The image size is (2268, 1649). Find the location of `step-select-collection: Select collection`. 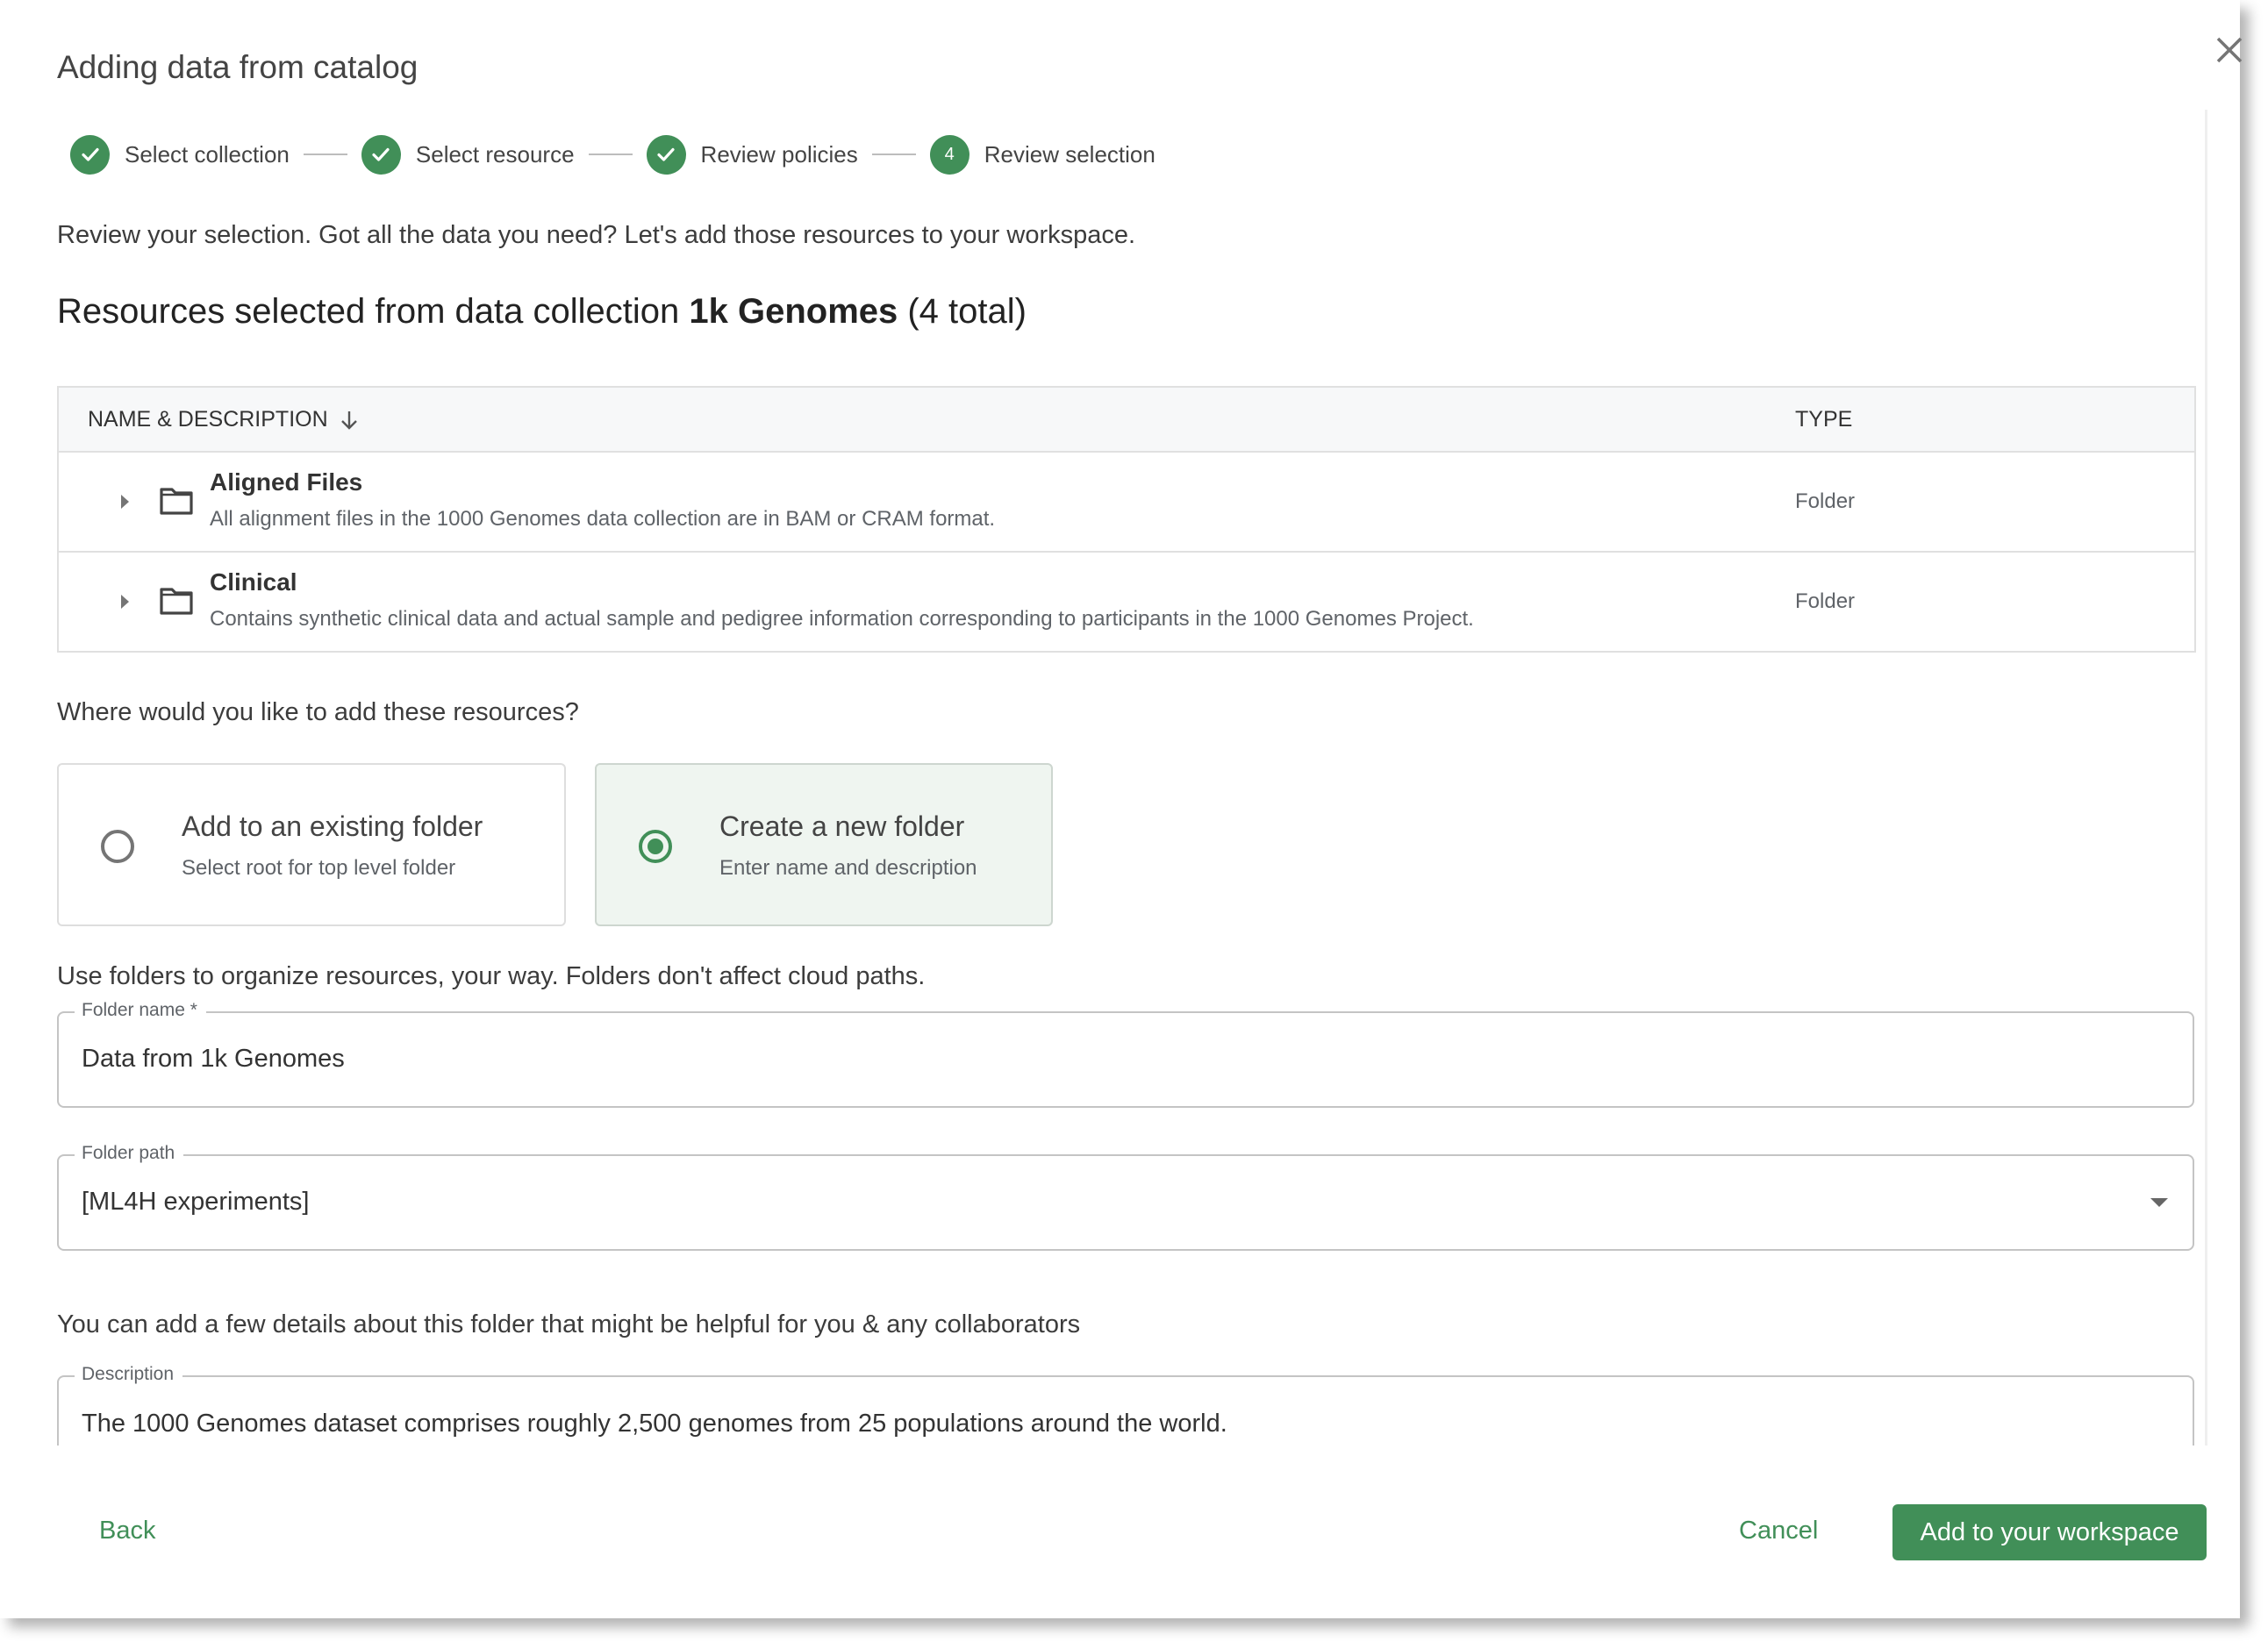

step-select-collection: Select collection is located at coordinates (180, 154).